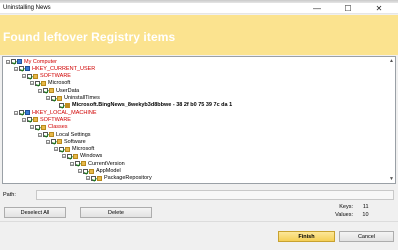 Image resolution: width=398 pixels, height=250 pixels. What do you see at coordinates (99, 171) in the screenshot?
I see `tree-node: − AppModel` at bounding box center [99, 171].